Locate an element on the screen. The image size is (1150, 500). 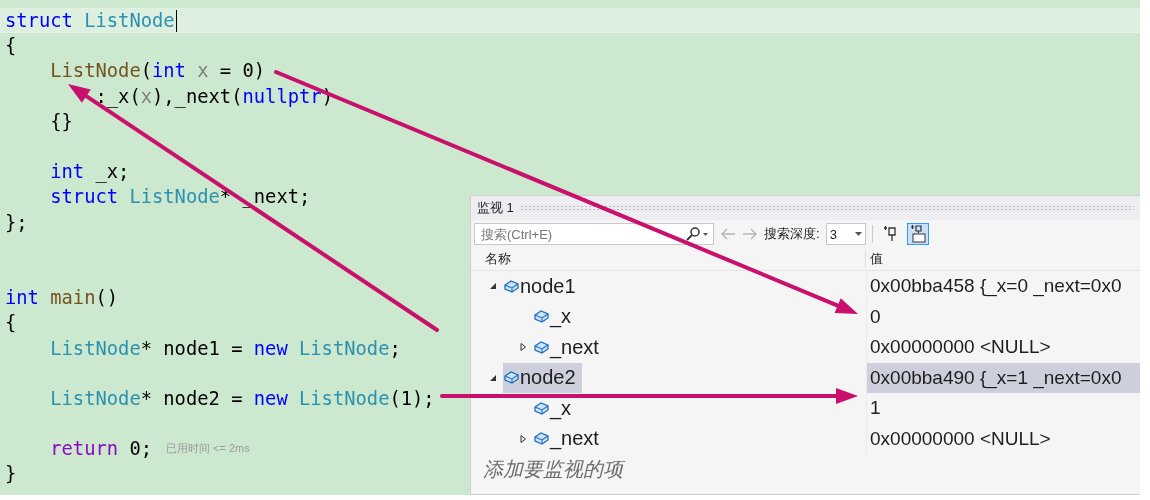
add-watch-hint: 添加要监视的项 is located at coordinates (805, 469).